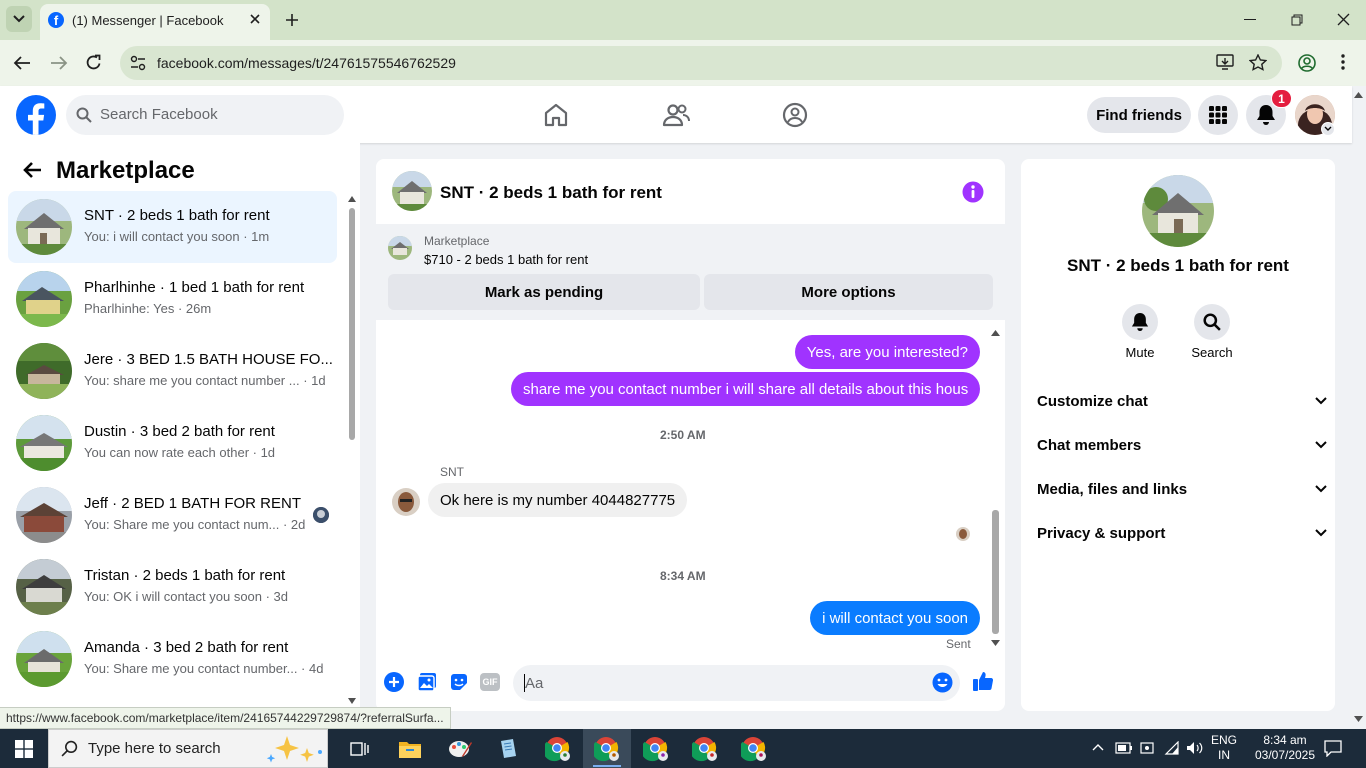 The width and height of the screenshot is (1366, 768). I want to click on mute-button, so click(1140, 322).